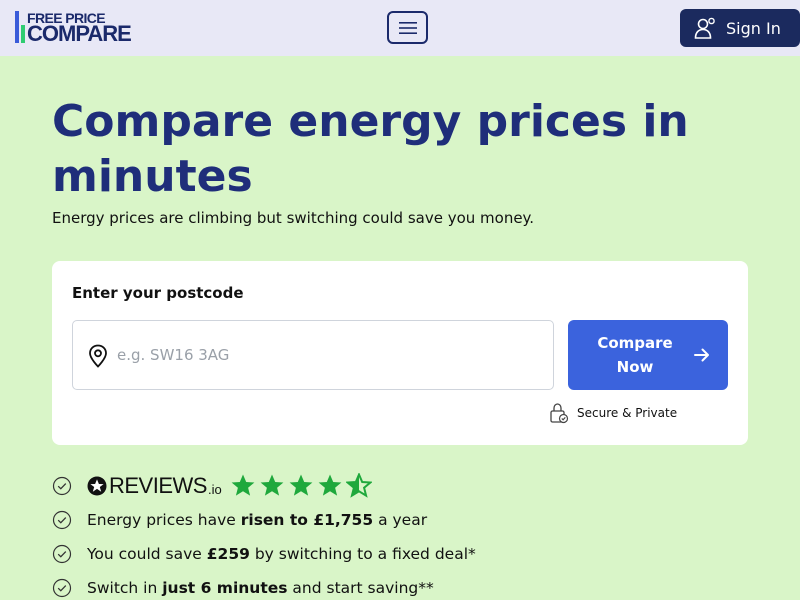 The width and height of the screenshot is (800, 600). Describe the element at coordinates (559, 413) in the screenshot. I see `padlock-check-icon` at that location.